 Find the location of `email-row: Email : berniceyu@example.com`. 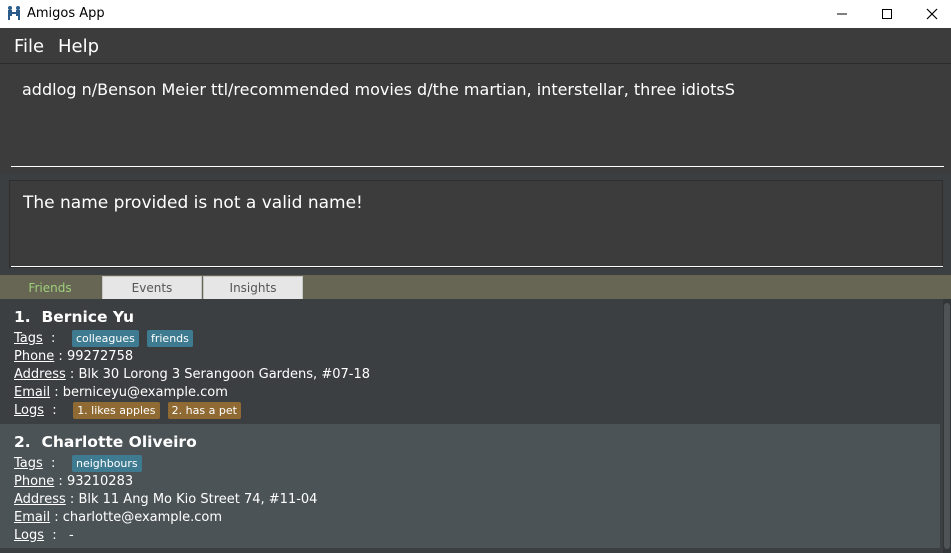

email-row: Email : berniceyu@example.com is located at coordinates (121, 392).